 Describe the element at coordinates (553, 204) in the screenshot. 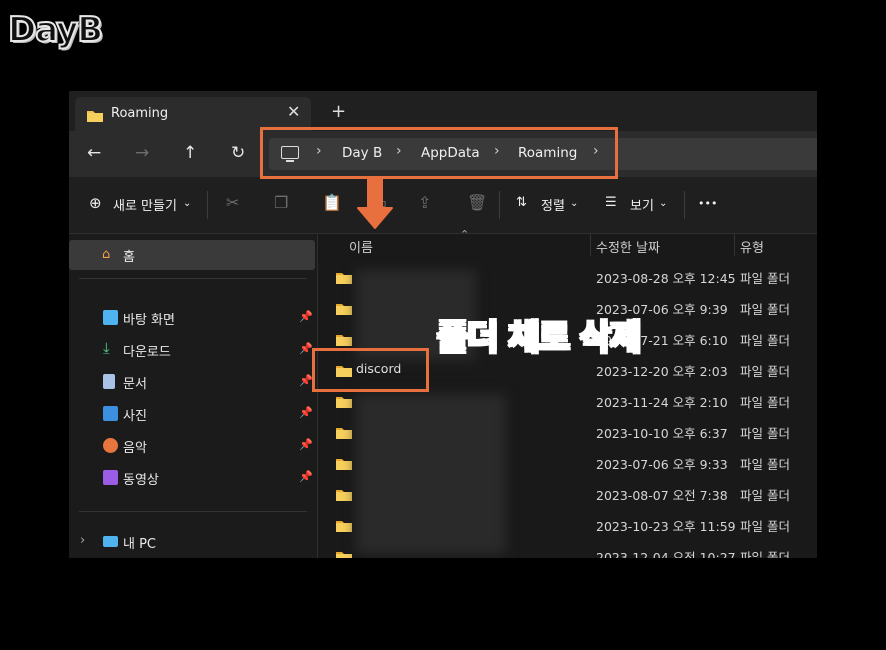

I see `sort-button: 정렬` at that location.